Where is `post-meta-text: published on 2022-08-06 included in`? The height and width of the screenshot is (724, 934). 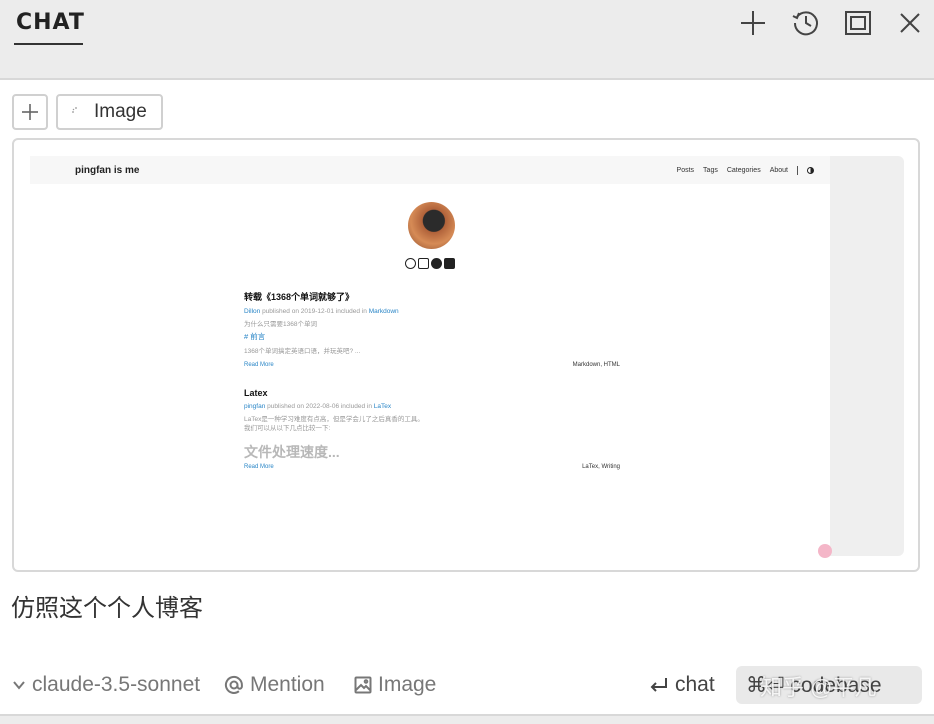 post-meta-text: published on 2022-08-06 included in is located at coordinates (319, 406).